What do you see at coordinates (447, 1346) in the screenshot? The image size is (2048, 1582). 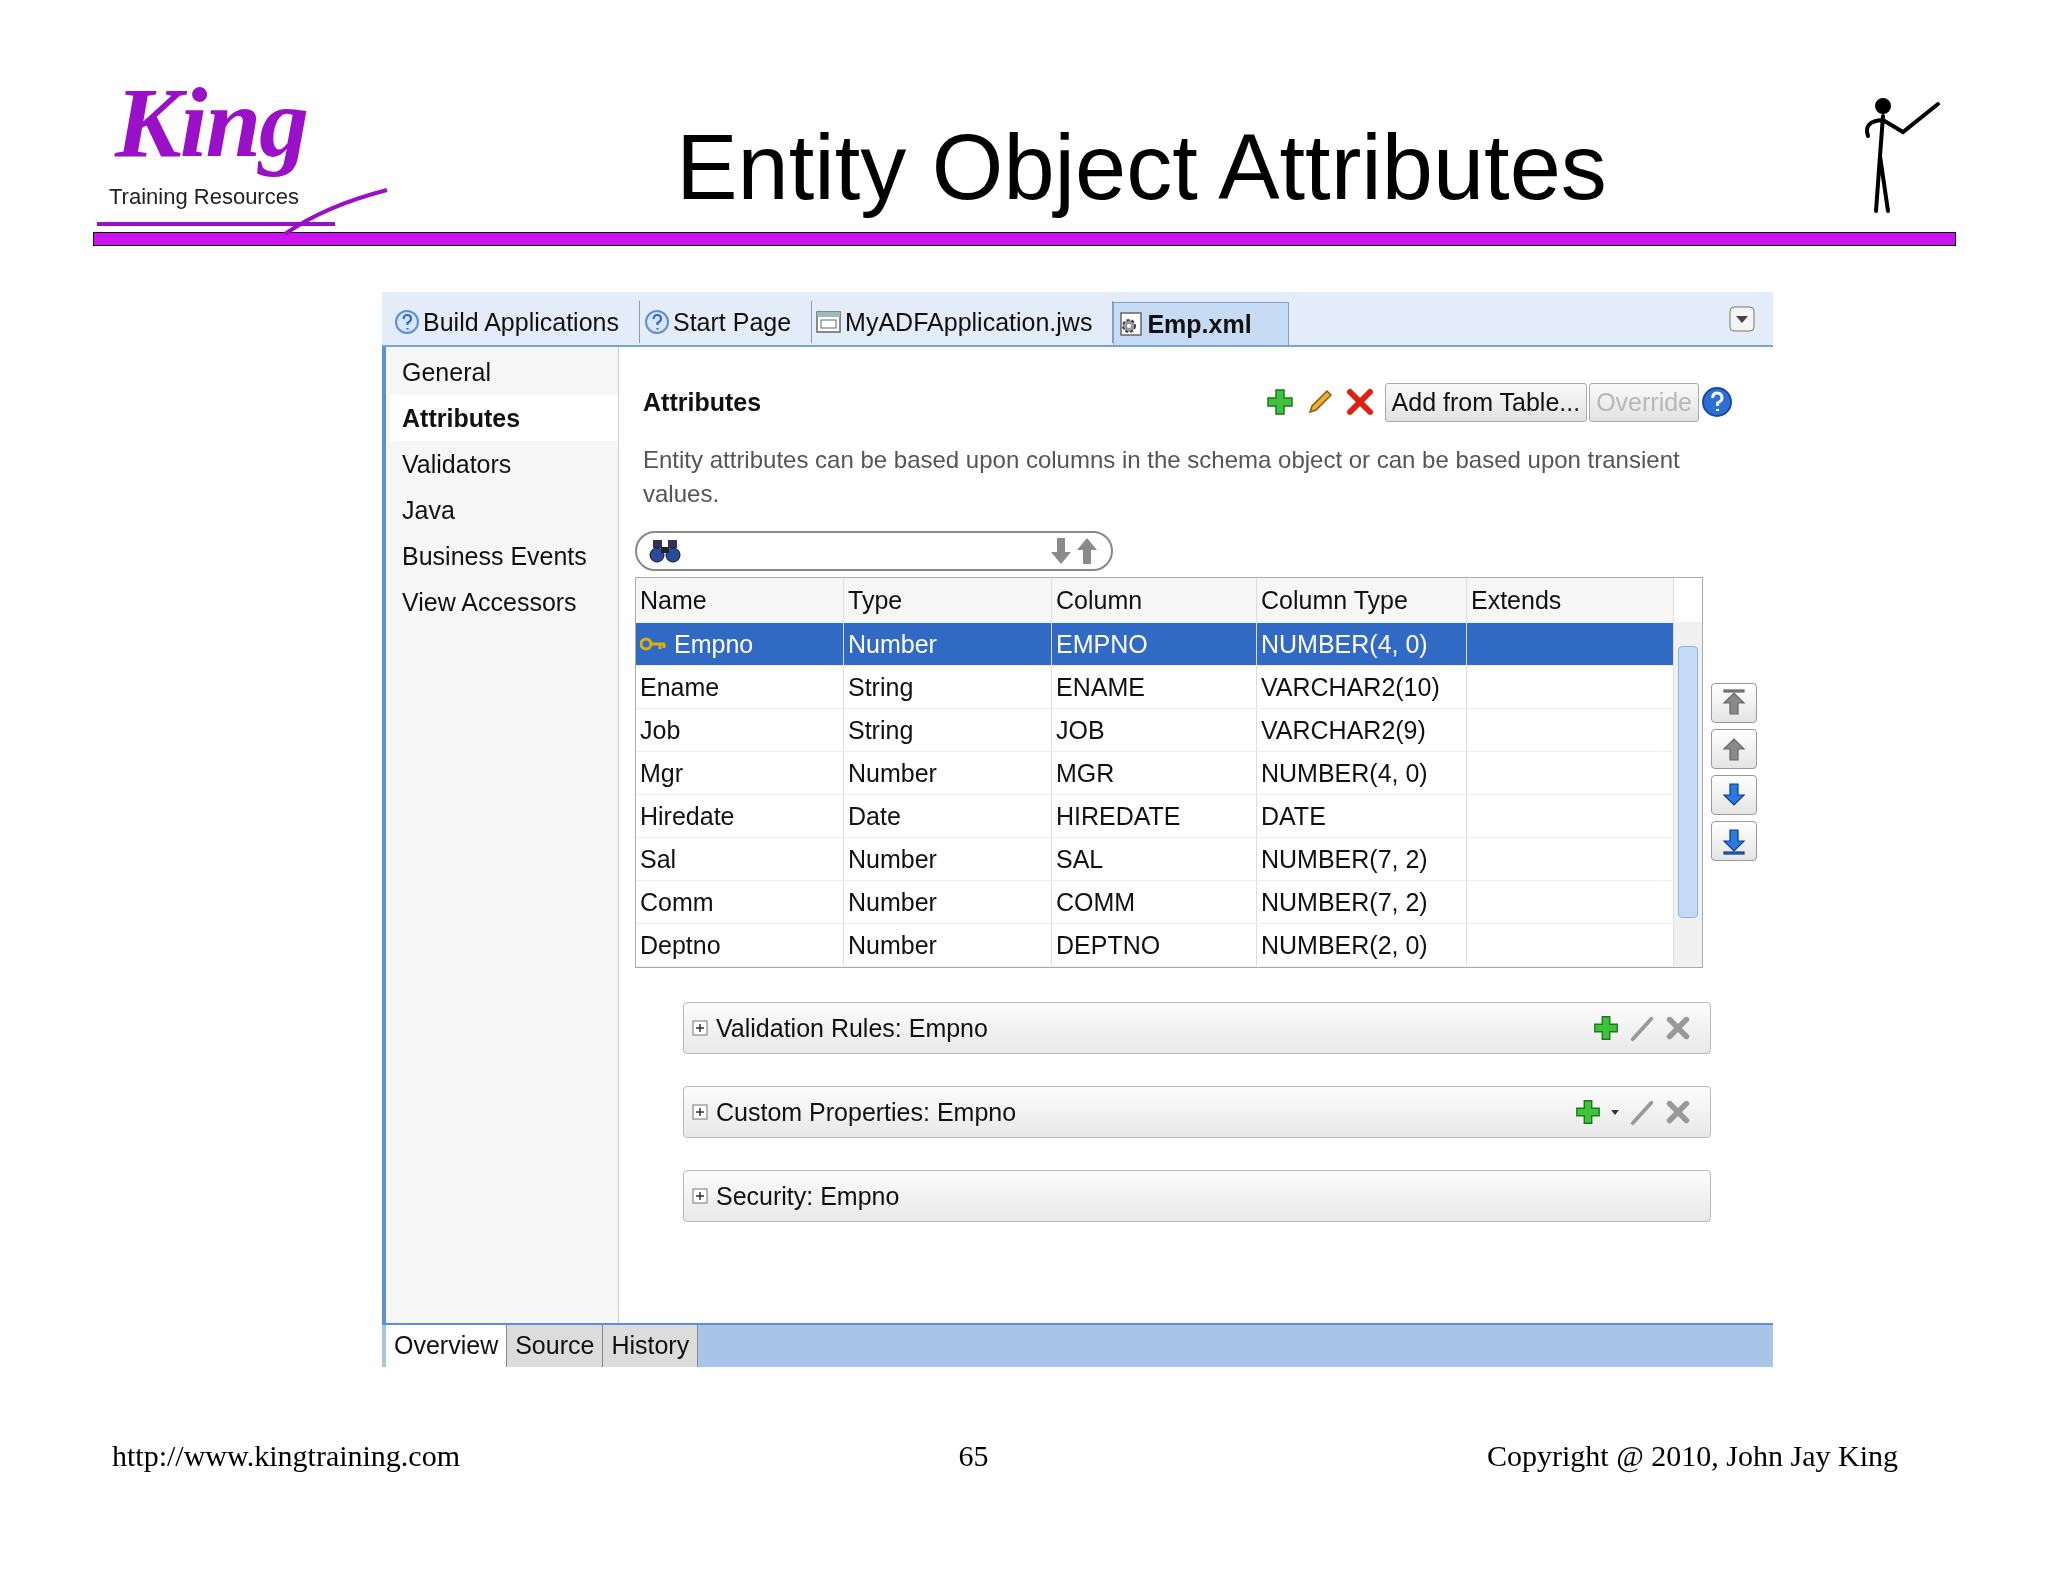 I see `bottom-tab: Overview` at bounding box center [447, 1346].